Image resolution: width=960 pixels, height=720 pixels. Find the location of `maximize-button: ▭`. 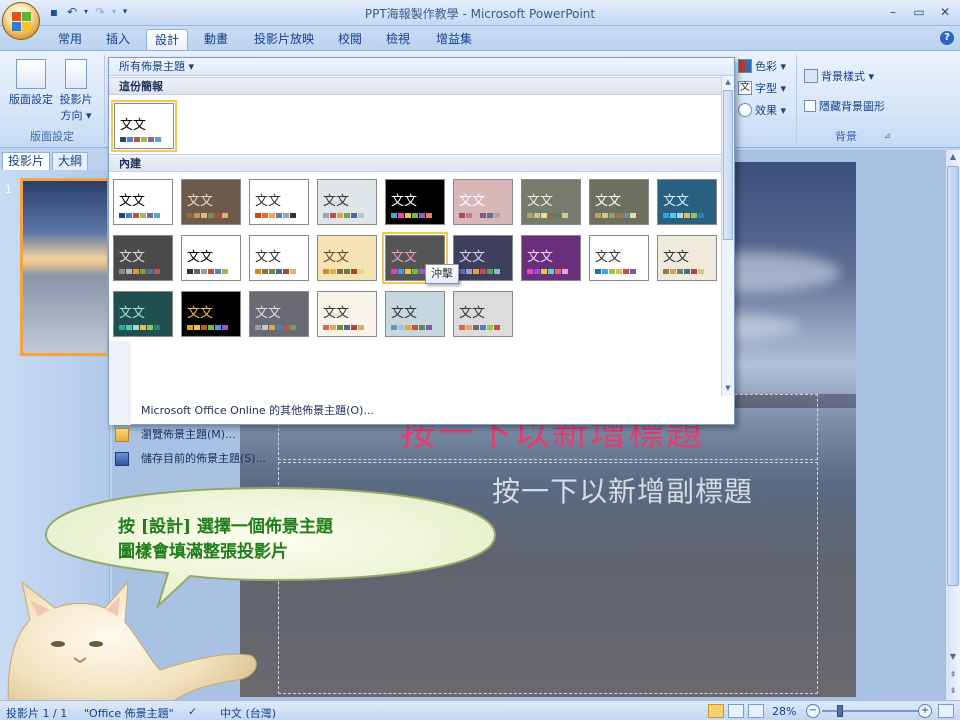

maximize-button: ▭ is located at coordinates (919, 12).